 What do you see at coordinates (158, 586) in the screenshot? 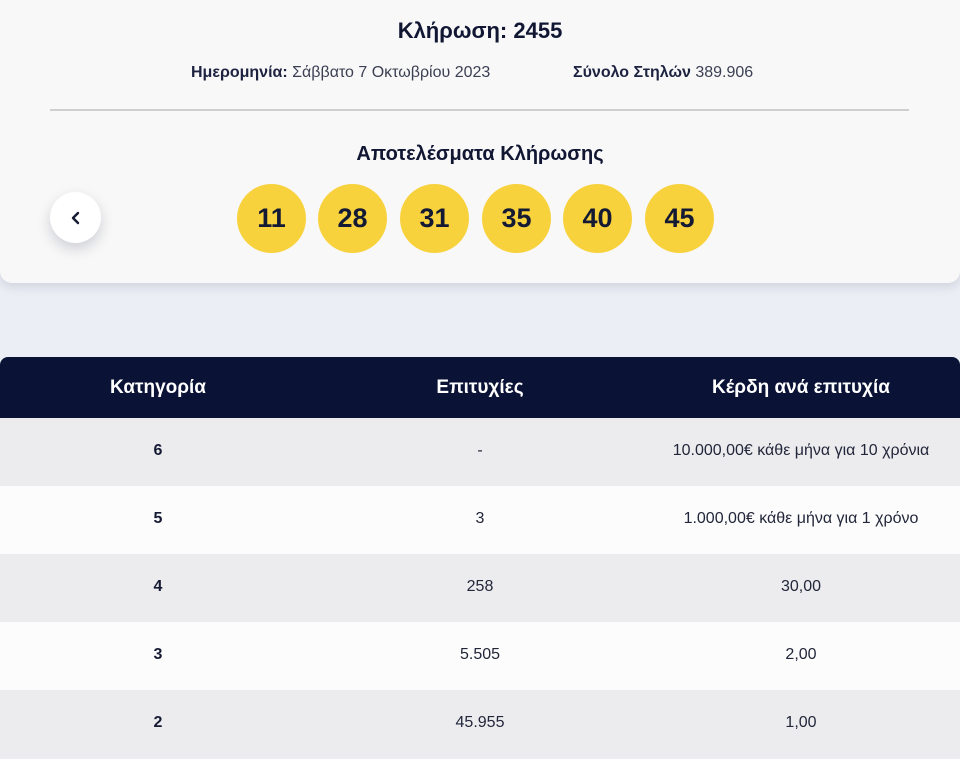
I see `cell-category: 4` at bounding box center [158, 586].